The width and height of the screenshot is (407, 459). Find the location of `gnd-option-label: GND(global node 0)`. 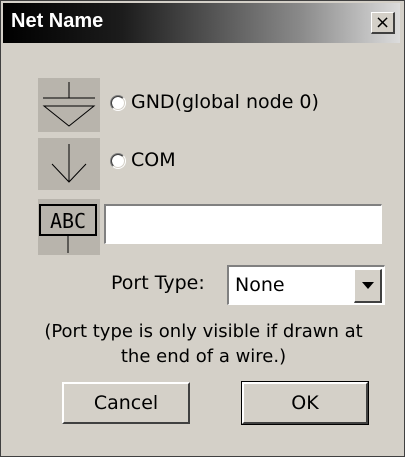

gnd-option-label: GND(global node 0) is located at coordinates (225, 102).